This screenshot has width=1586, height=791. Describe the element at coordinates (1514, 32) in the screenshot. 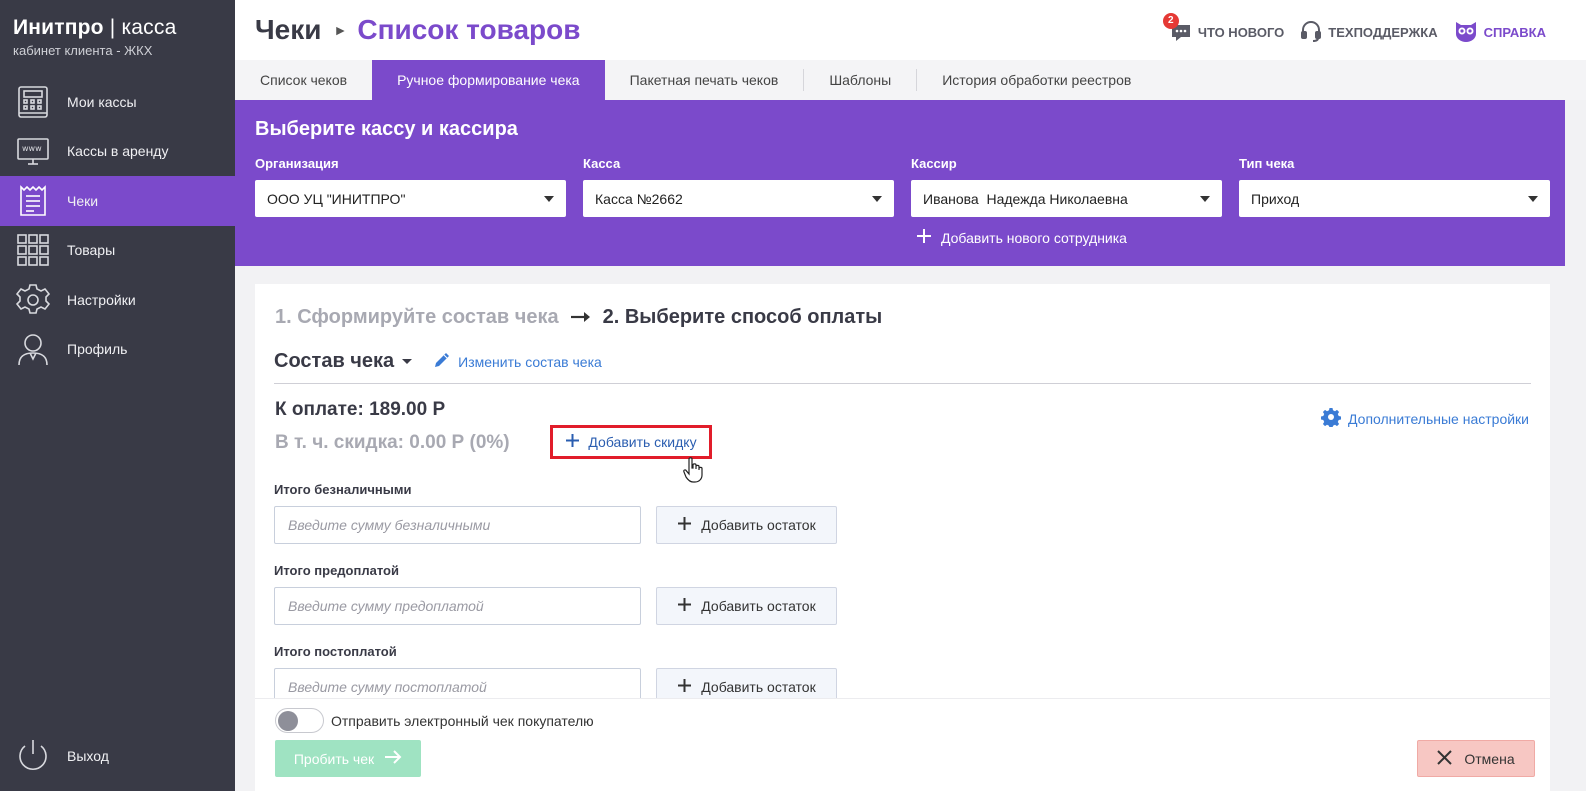

I see `help-label: СПРАВКА` at that location.